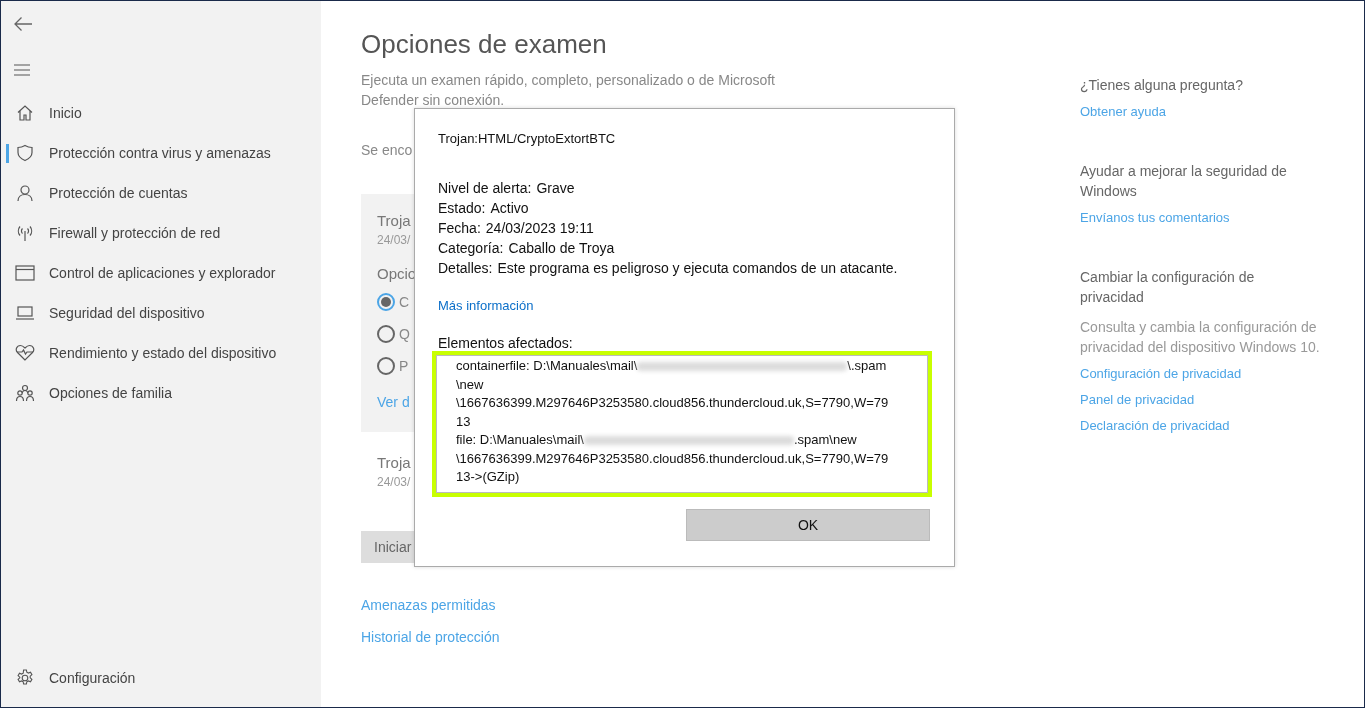 Image resolution: width=1365 pixels, height=708 pixels. I want to click on field-value: Este programa es peligroso y ejecuta comandos de un atacante., so click(697, 268).